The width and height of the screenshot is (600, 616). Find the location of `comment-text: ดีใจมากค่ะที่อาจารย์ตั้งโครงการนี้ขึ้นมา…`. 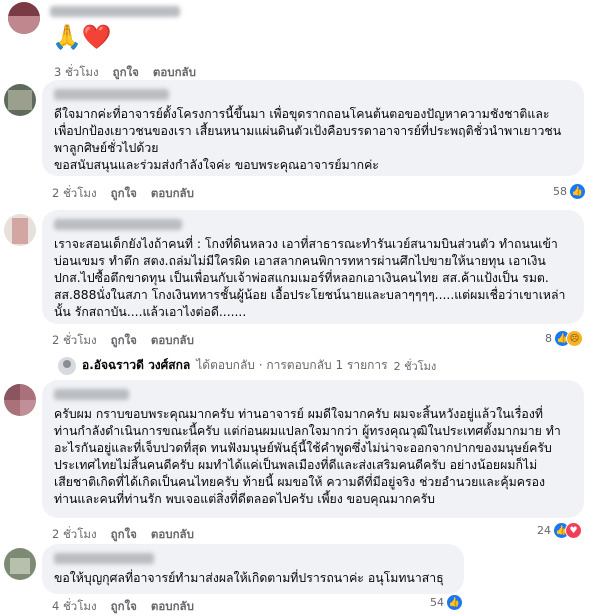

comment-text: ดีใจมากค่ะที่อาจารย์ตั้งโครงการนี้ขึ้นมา… is located at coordinates (308, 139).